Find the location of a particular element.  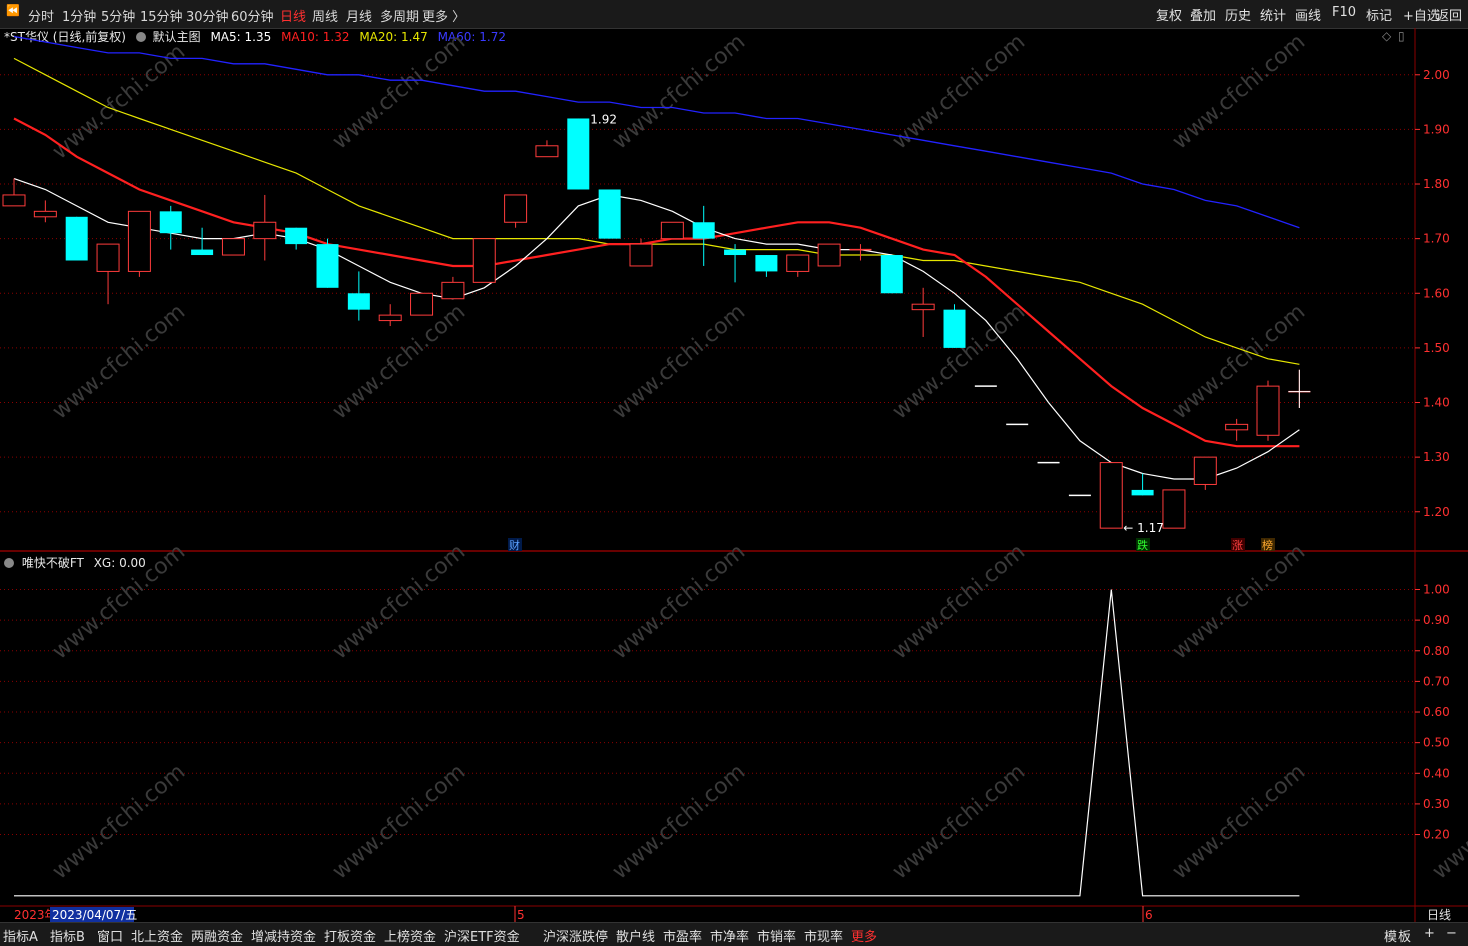

period-tab-6: 日线 is located at coordinates (293, 15).